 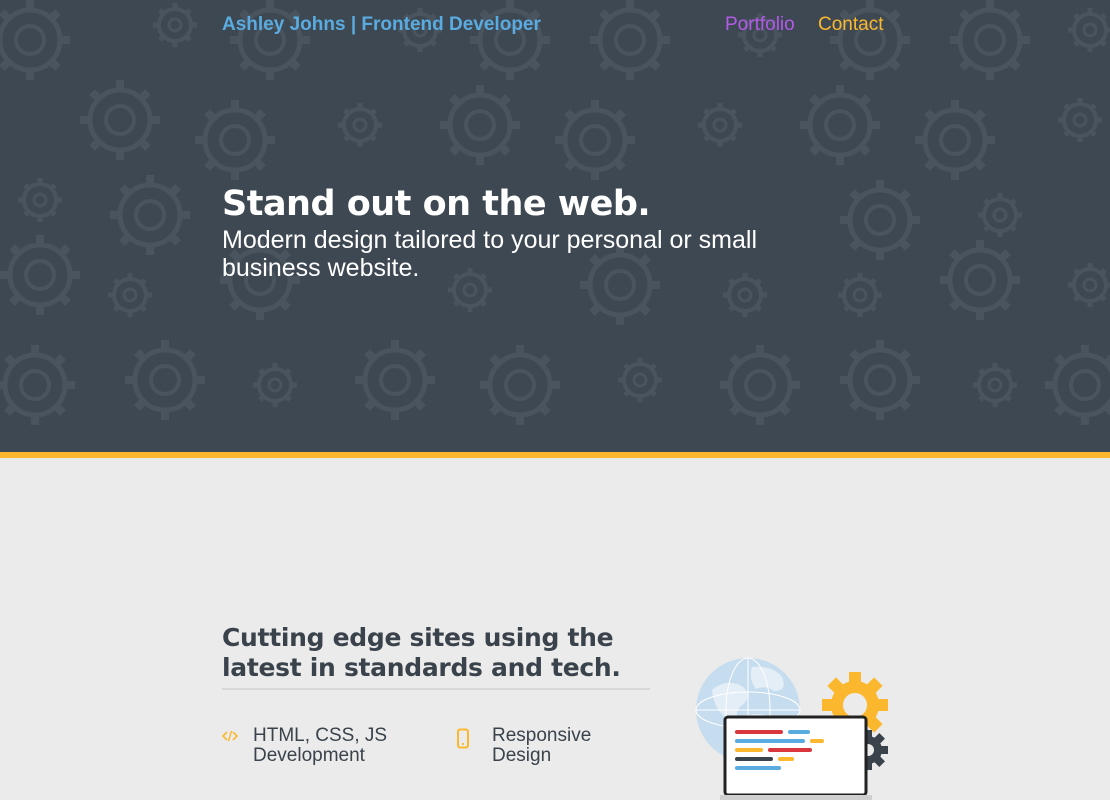 What do you see at coordinates (320, 745) in the screenshot?
I see `feature-label-development: HTML, CSS, JS Development` at bounding box center [320, 745].